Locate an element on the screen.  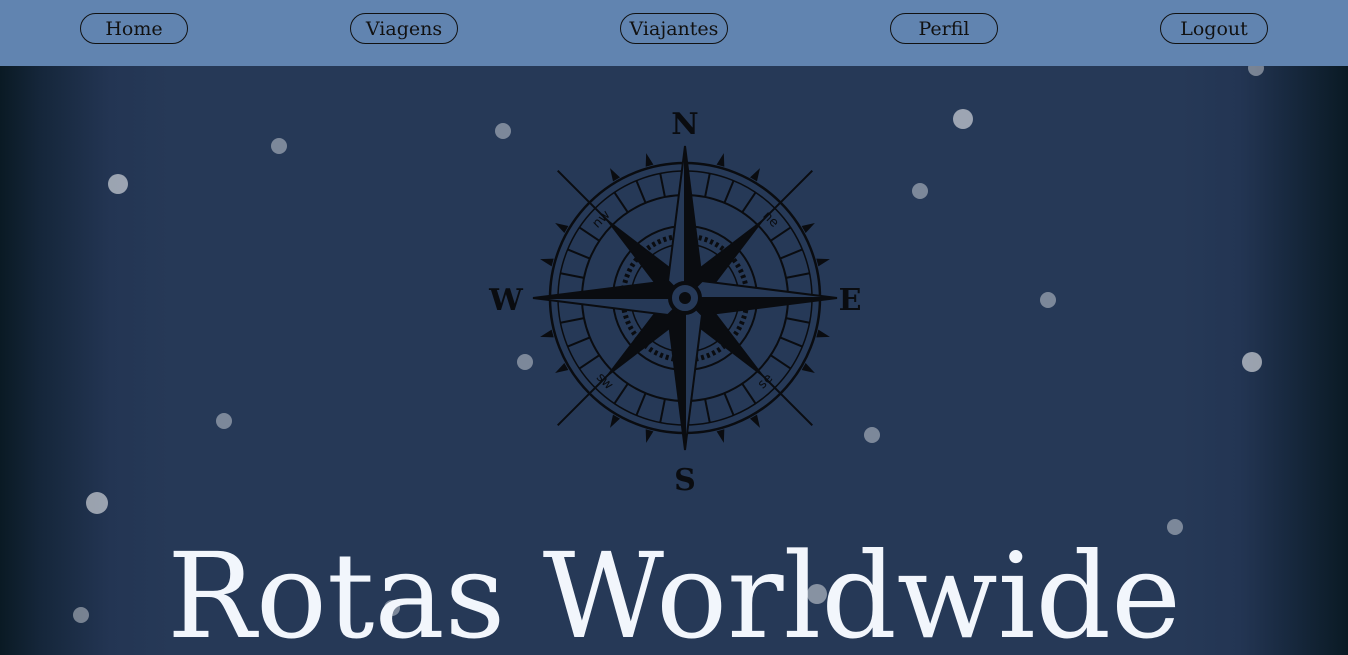
compass-hub-center is located at coordinates (685, 298).